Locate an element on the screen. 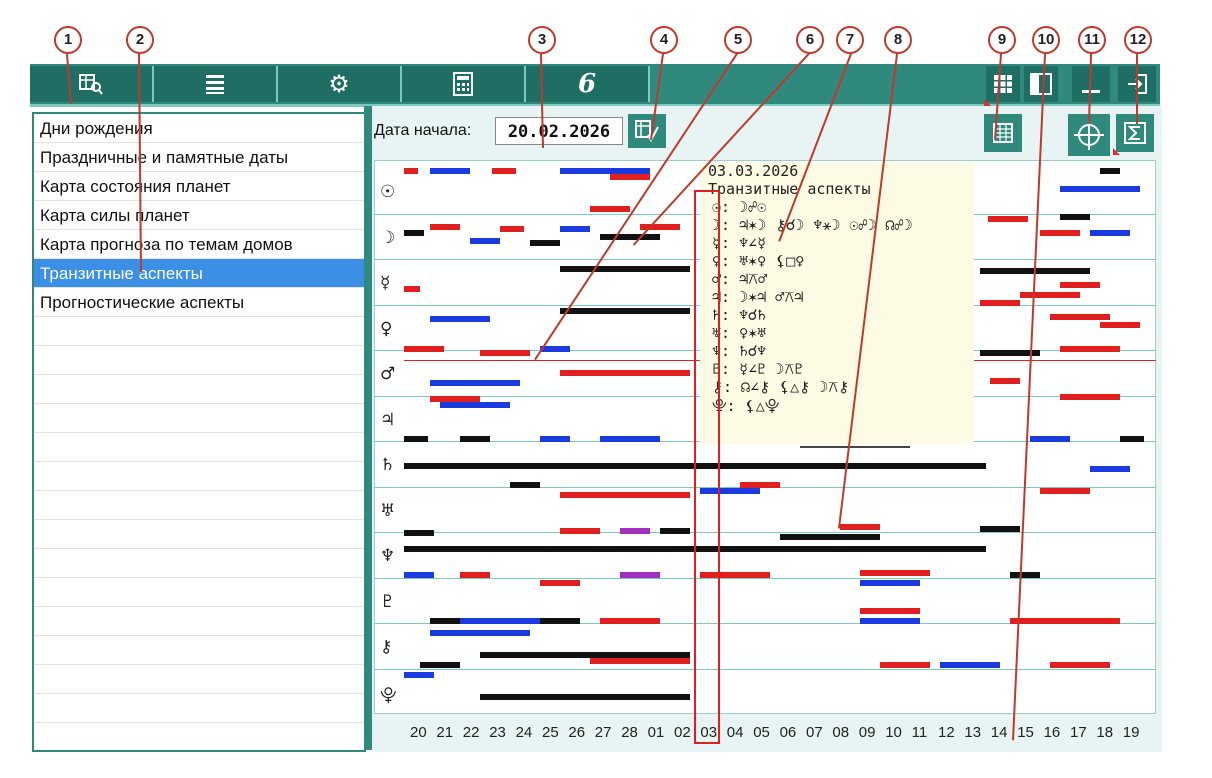  date-tick: 09 is located at coordinates (867, 732).